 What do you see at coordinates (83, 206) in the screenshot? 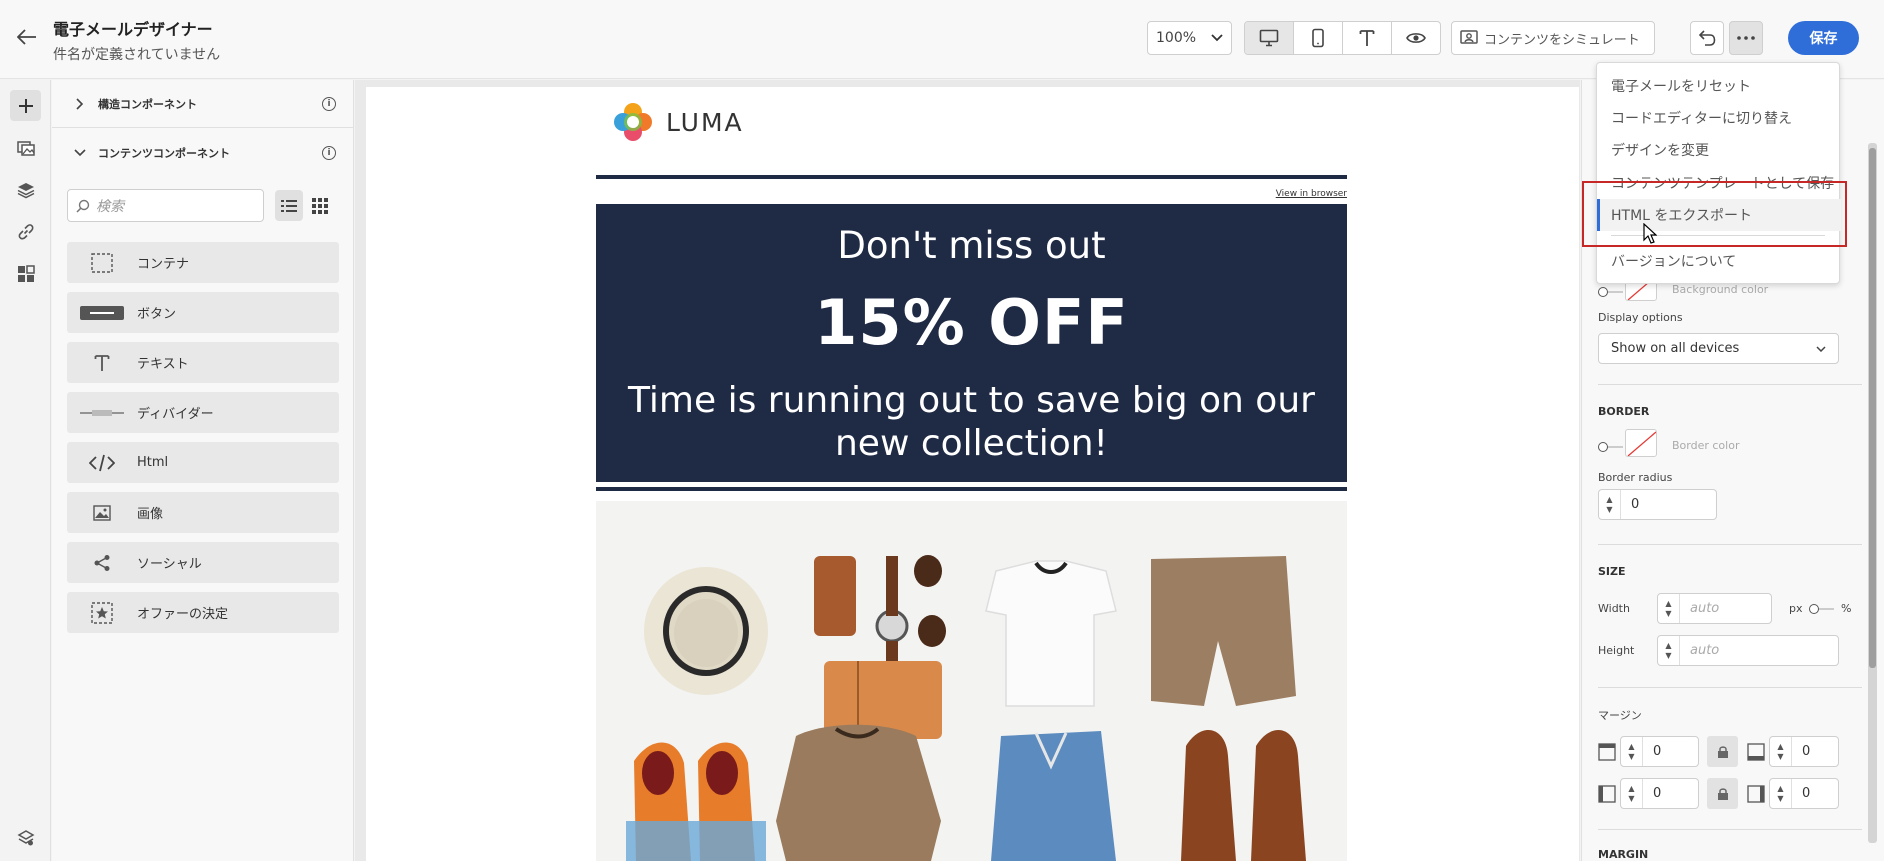
I see `search-icon` at bounding box center [83, 206].